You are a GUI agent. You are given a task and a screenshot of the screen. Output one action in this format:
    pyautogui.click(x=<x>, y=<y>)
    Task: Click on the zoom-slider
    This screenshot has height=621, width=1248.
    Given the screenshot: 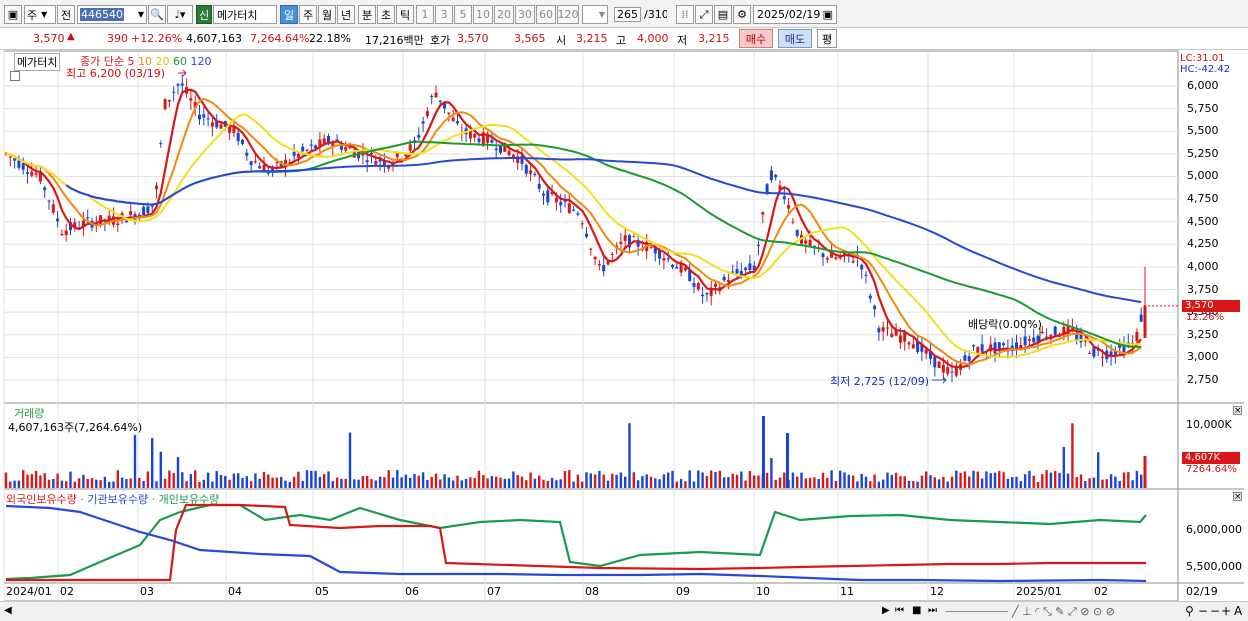 What is the action you would take?
    pyautogui.click(x=977, y=611)
    